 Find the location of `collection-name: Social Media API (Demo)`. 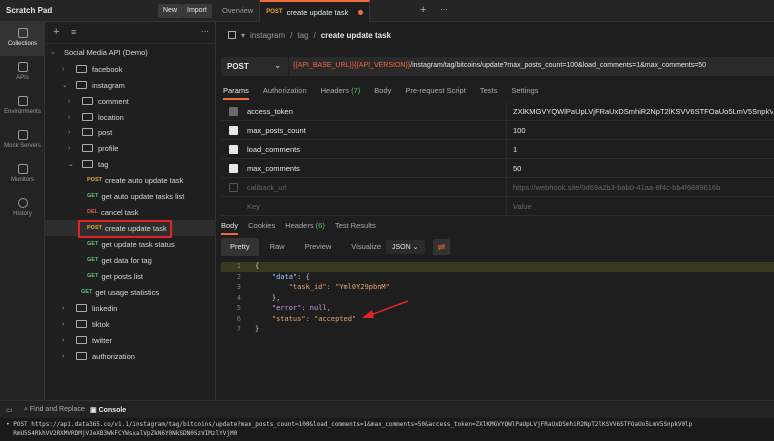

collection-name: Social Media API (Demo) is located at coordinates (106, 52).